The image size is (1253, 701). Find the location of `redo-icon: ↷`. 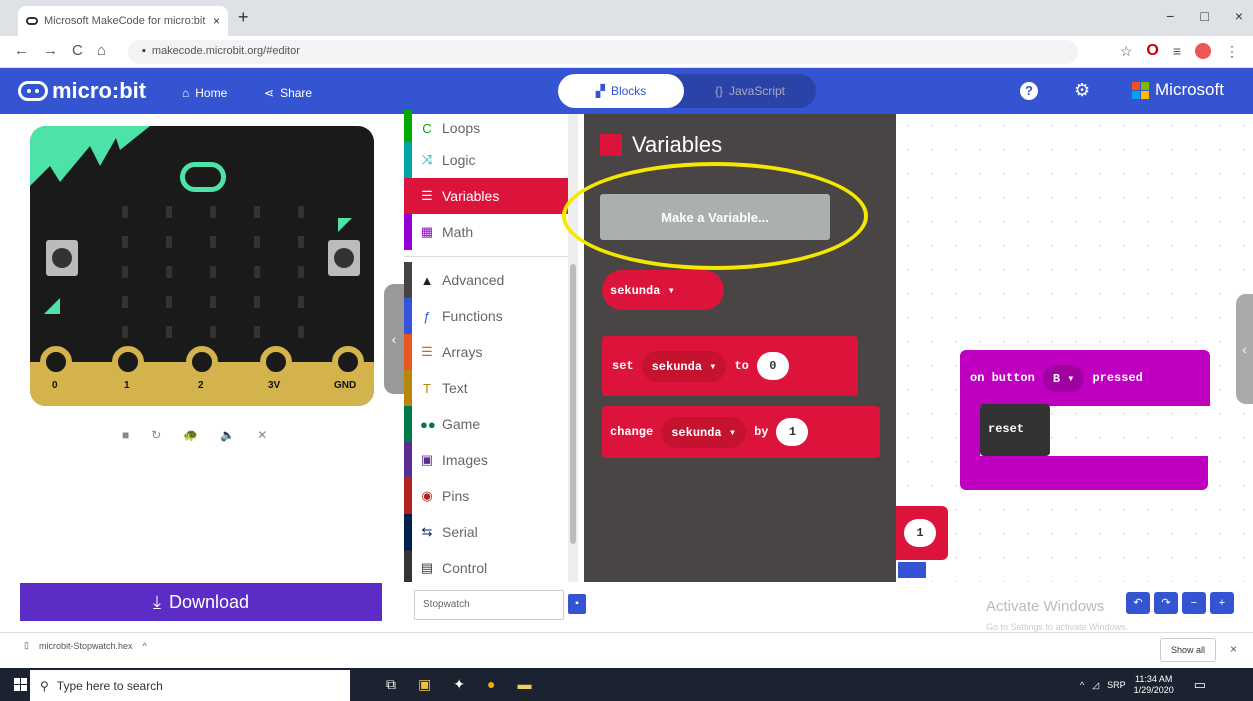

redo-icon: ↷ is located at coordinates (1166, 603).